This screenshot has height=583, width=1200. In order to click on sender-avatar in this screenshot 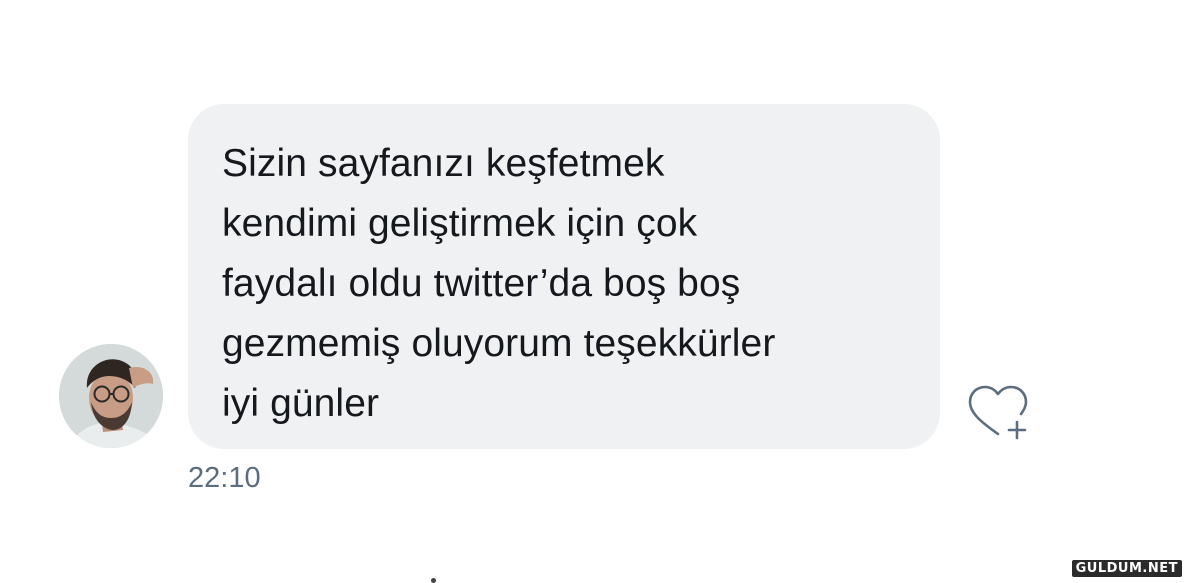, I will do `click(111, 396)`.